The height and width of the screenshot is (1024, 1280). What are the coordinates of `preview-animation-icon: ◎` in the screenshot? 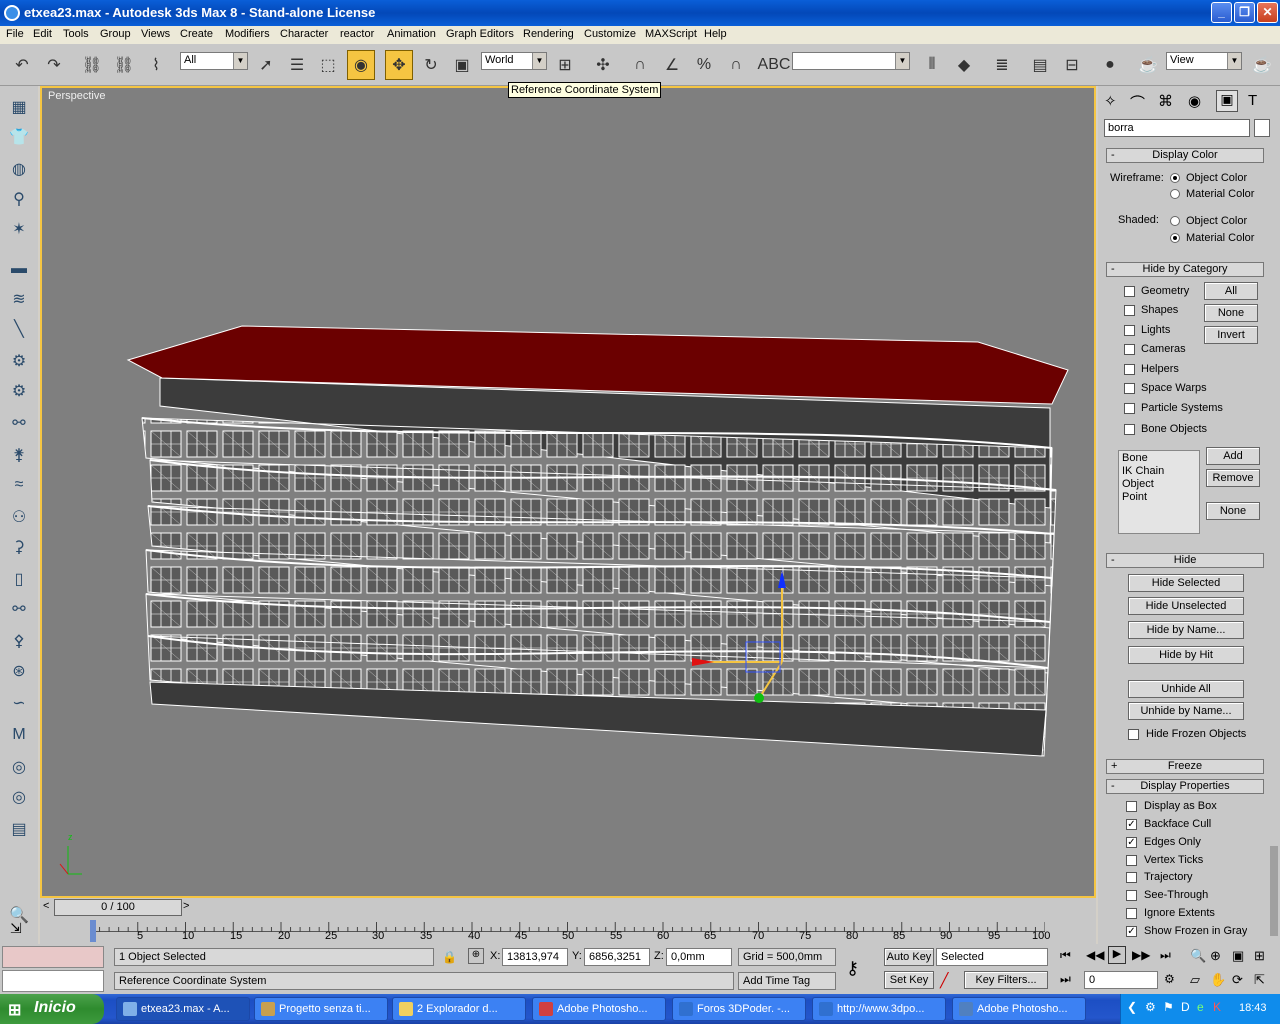 It's located at (19, 767).